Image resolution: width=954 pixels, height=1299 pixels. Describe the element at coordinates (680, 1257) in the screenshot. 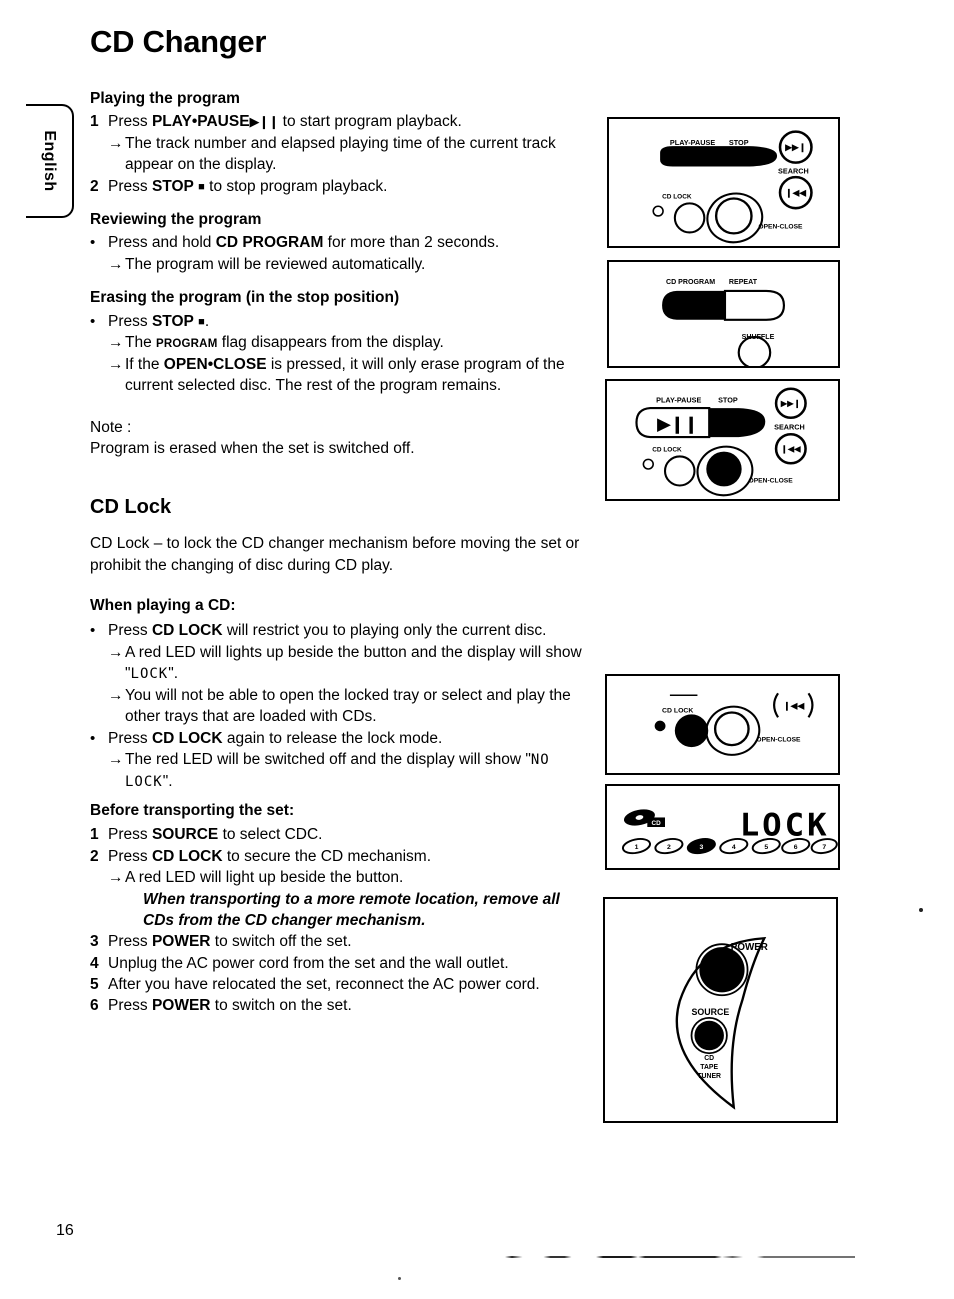

I see `scan-artifact-line` at that location.